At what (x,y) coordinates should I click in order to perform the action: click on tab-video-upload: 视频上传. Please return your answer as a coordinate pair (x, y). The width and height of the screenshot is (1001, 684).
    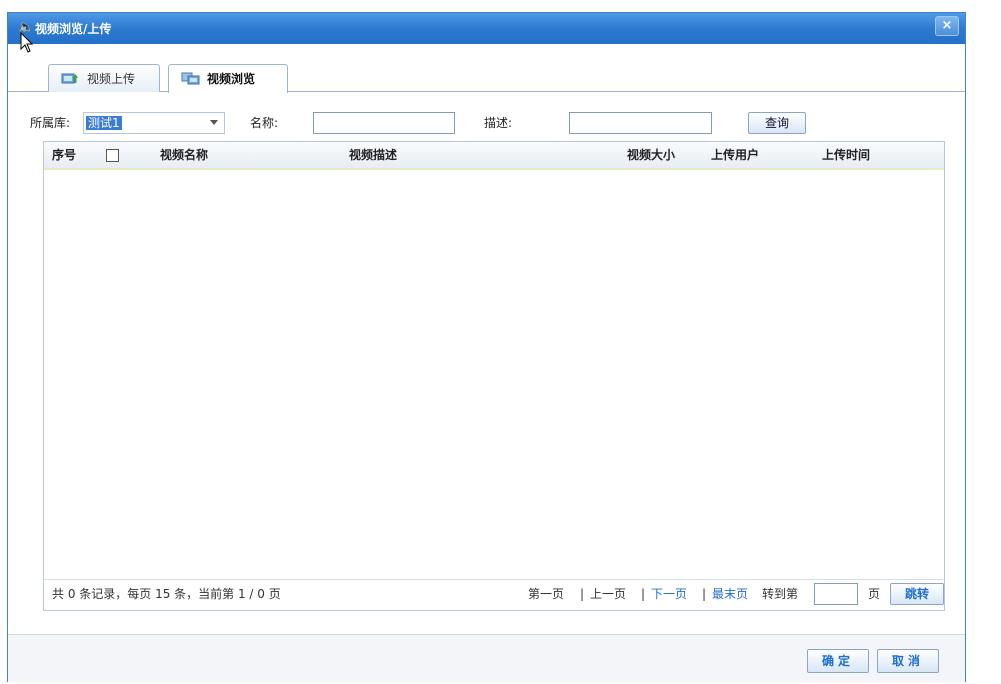
    Looking at the image, I should click on (104, 78).